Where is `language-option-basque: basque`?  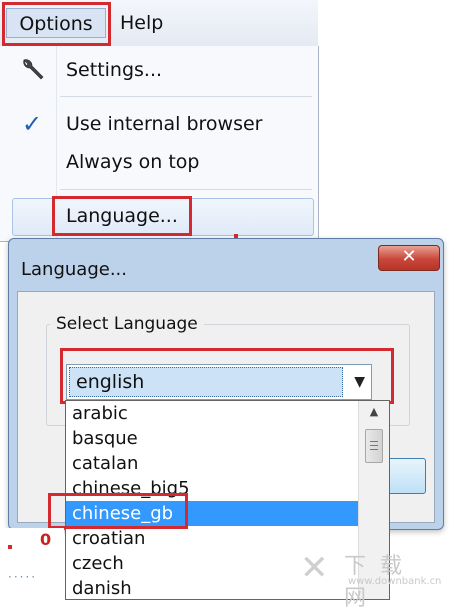
language-option-basque: basque is located at coordinates (212, 438).